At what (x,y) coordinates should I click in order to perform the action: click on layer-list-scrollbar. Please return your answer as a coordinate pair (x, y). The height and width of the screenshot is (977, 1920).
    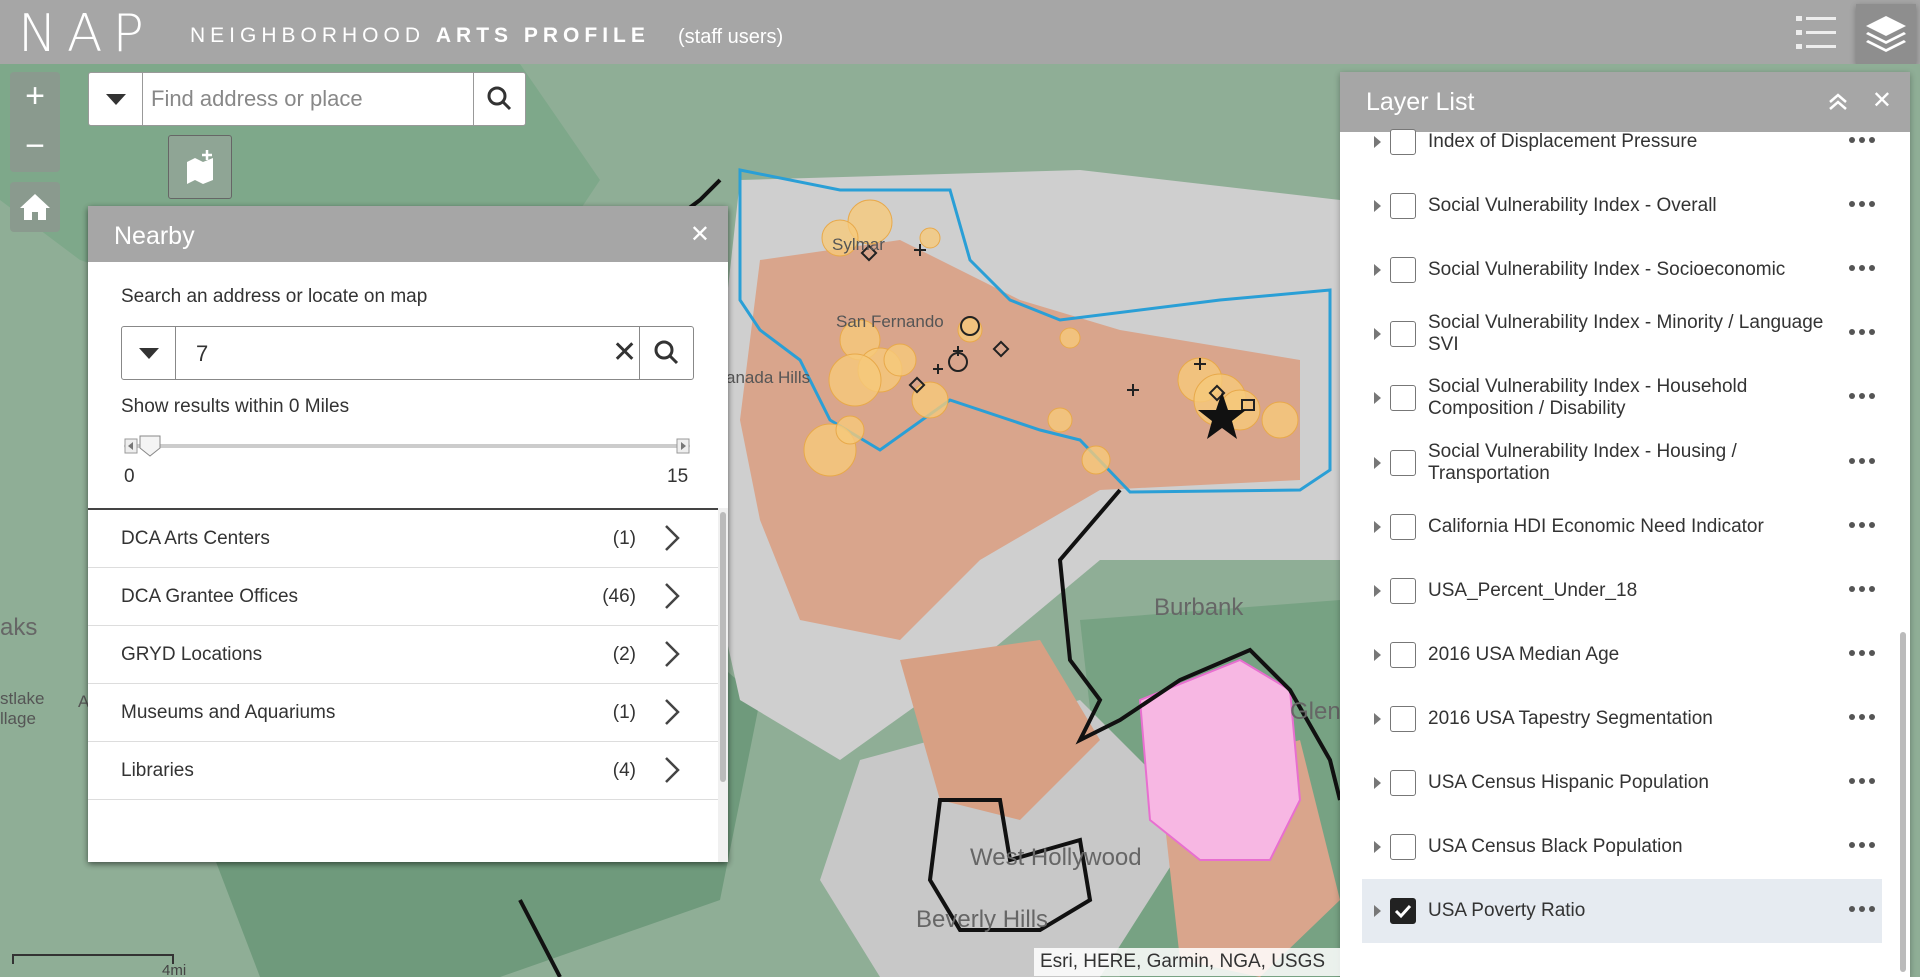
    Looking at the image, I should click on (1903, 802).